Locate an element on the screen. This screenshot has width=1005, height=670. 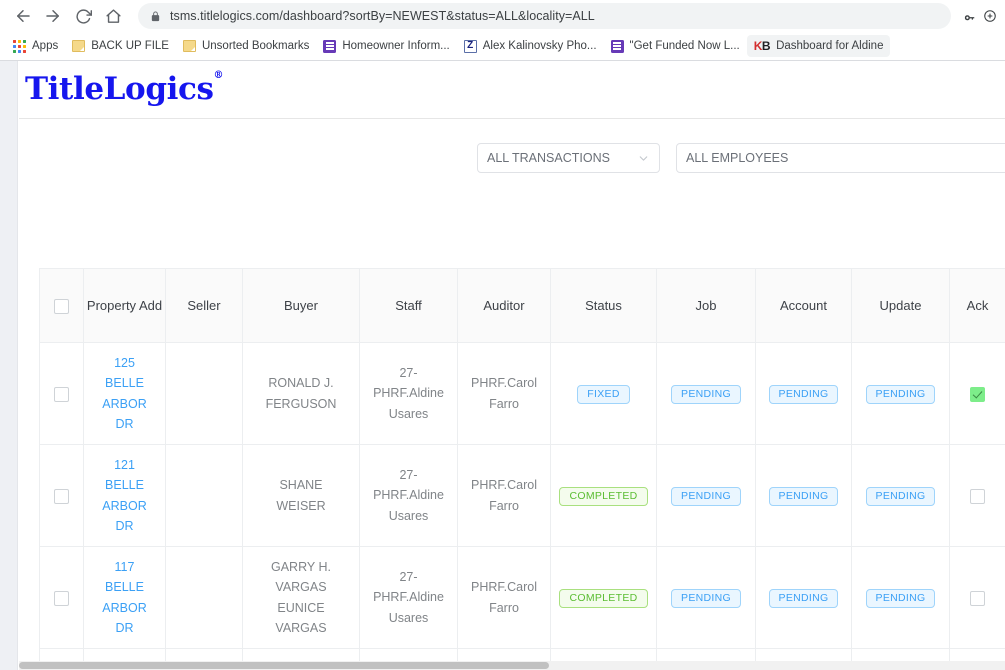
back-arrow-icon is located at coordinates (23, 16).